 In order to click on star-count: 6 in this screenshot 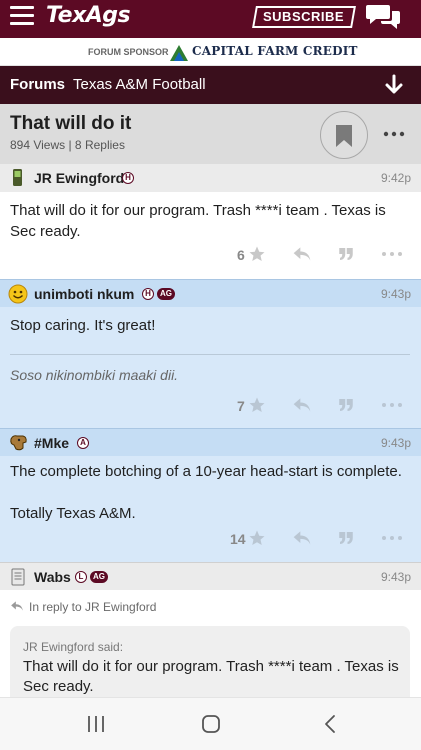, I will do `click(241, 255)`.